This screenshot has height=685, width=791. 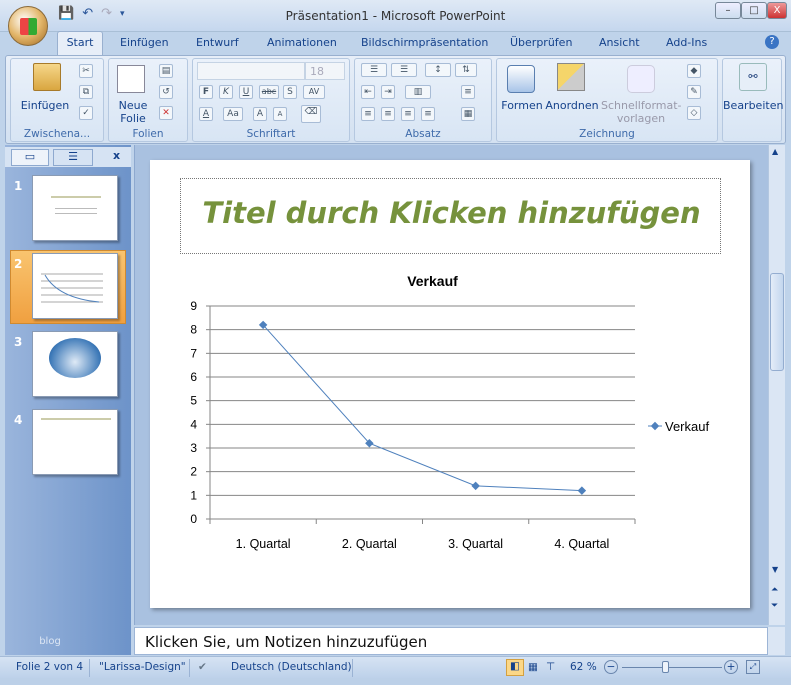 What do you see at coordinates (86, 71) in the screenshot?
I see `cut-icon: ✂` at bounding box center [86, 71].